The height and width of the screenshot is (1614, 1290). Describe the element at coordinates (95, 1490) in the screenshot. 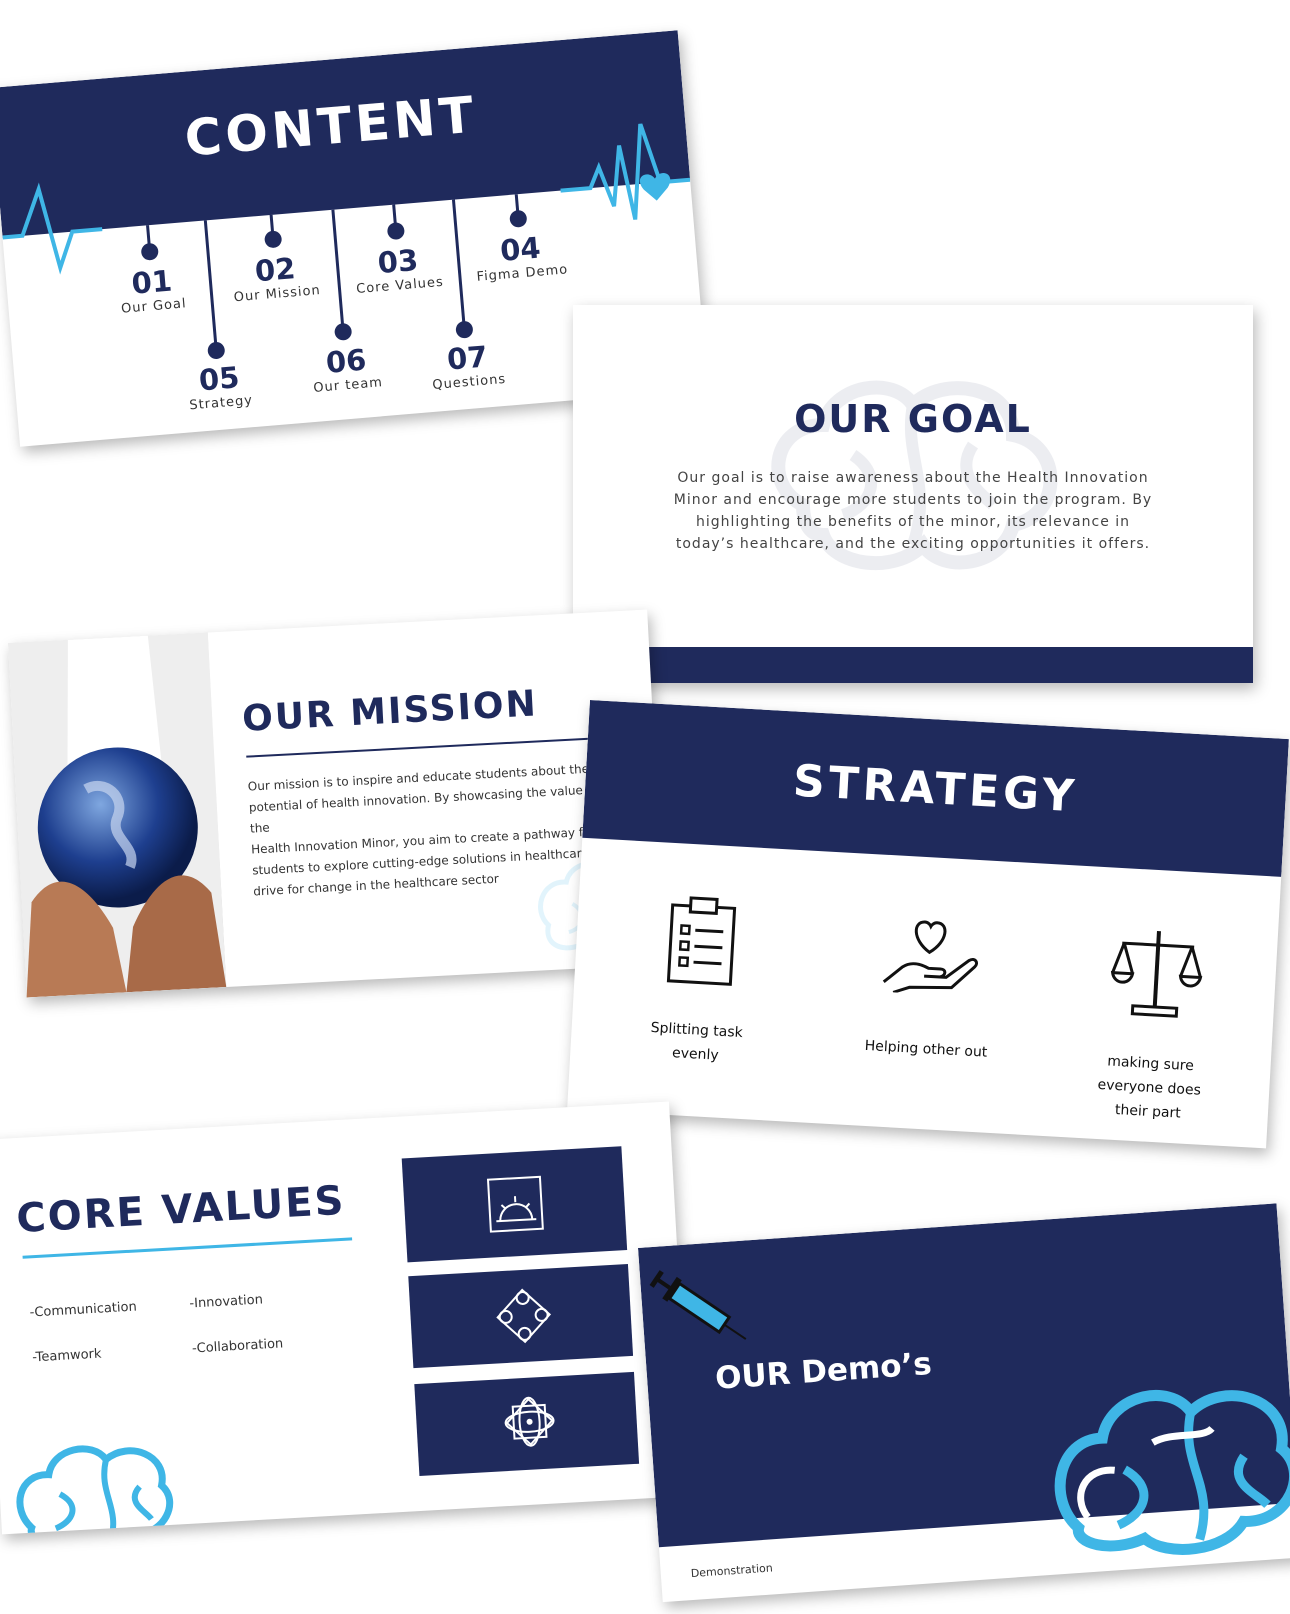

I see `brain-outline-icon` at that location.